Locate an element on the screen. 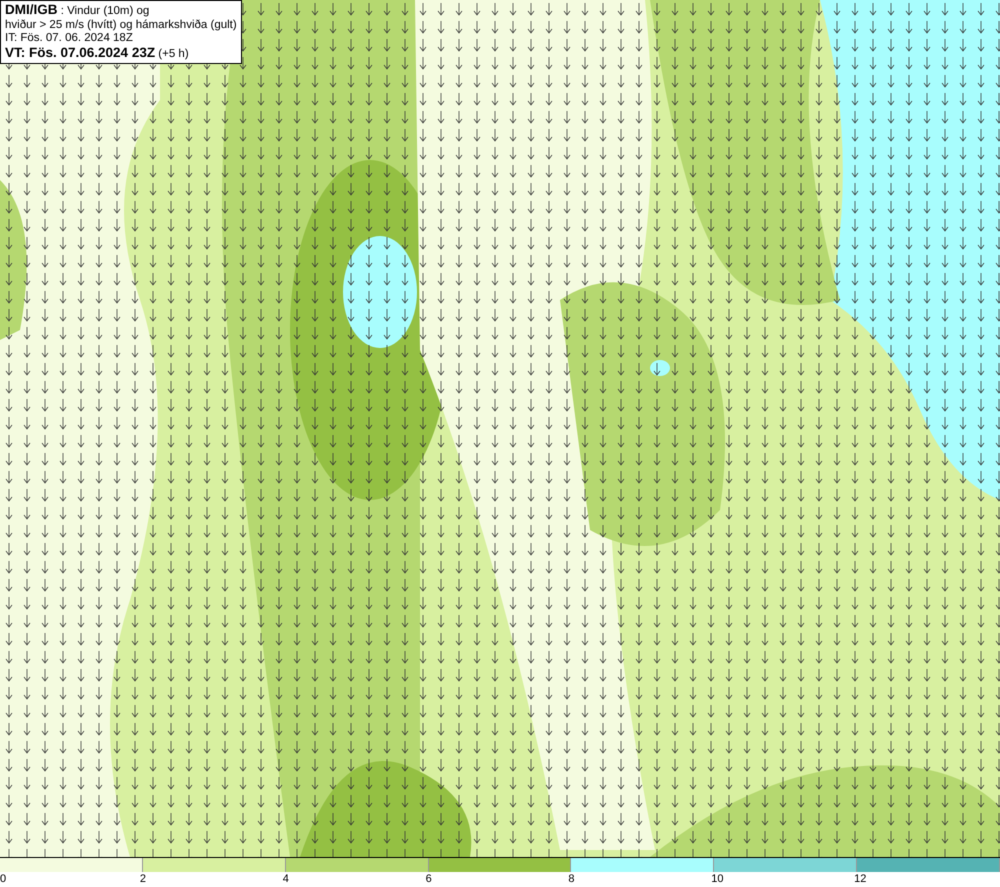 Image resolution: width=1000 pixels, height=887 pixels. legend-label: 12 is located at coordinates (860, 879).